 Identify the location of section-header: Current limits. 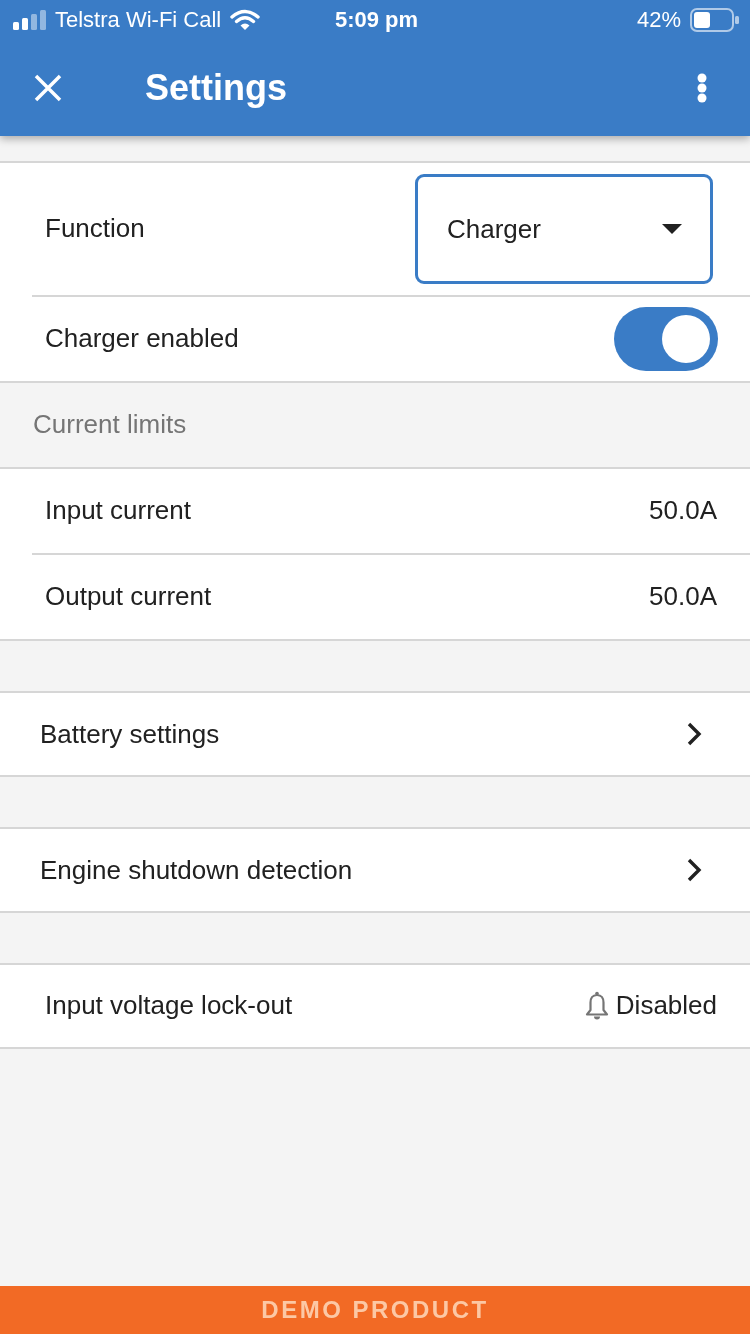
(110, 425).